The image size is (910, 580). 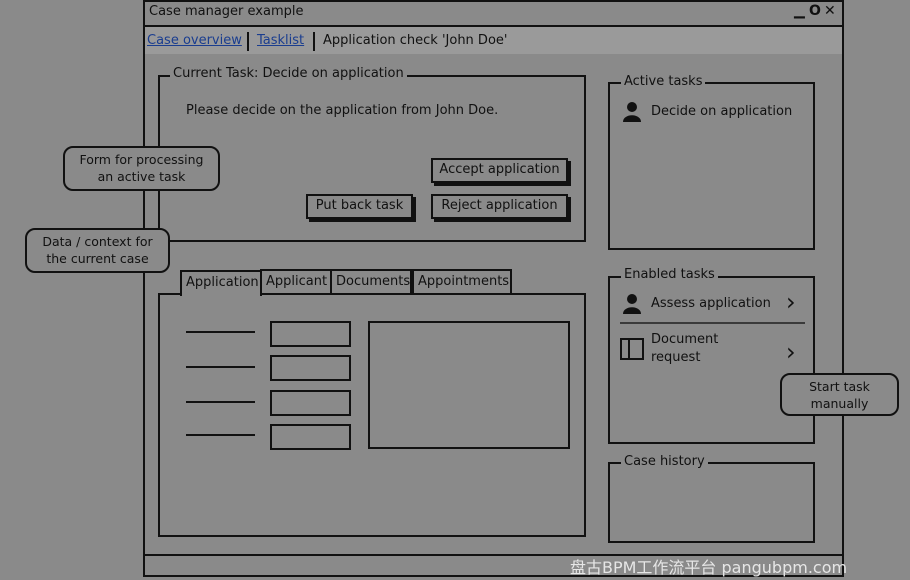 I want to click on enabled-tasks-legend: Enabled tasks, so click(x=669, y=275).